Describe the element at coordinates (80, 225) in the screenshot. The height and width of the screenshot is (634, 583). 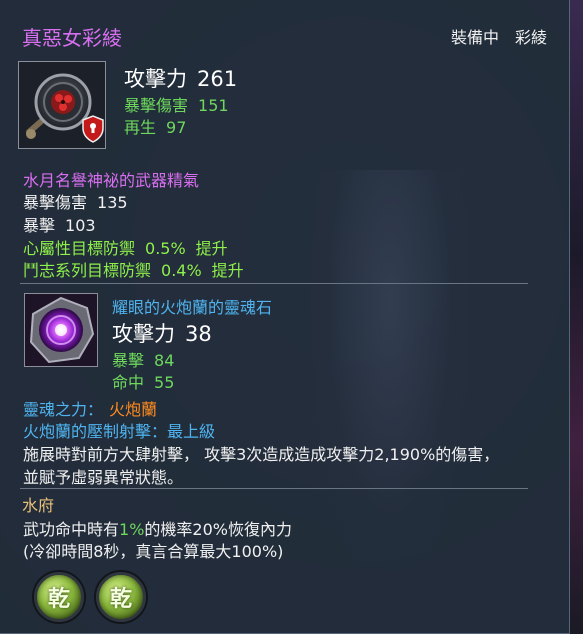
I see `essence-stat-value: 103` at that location.